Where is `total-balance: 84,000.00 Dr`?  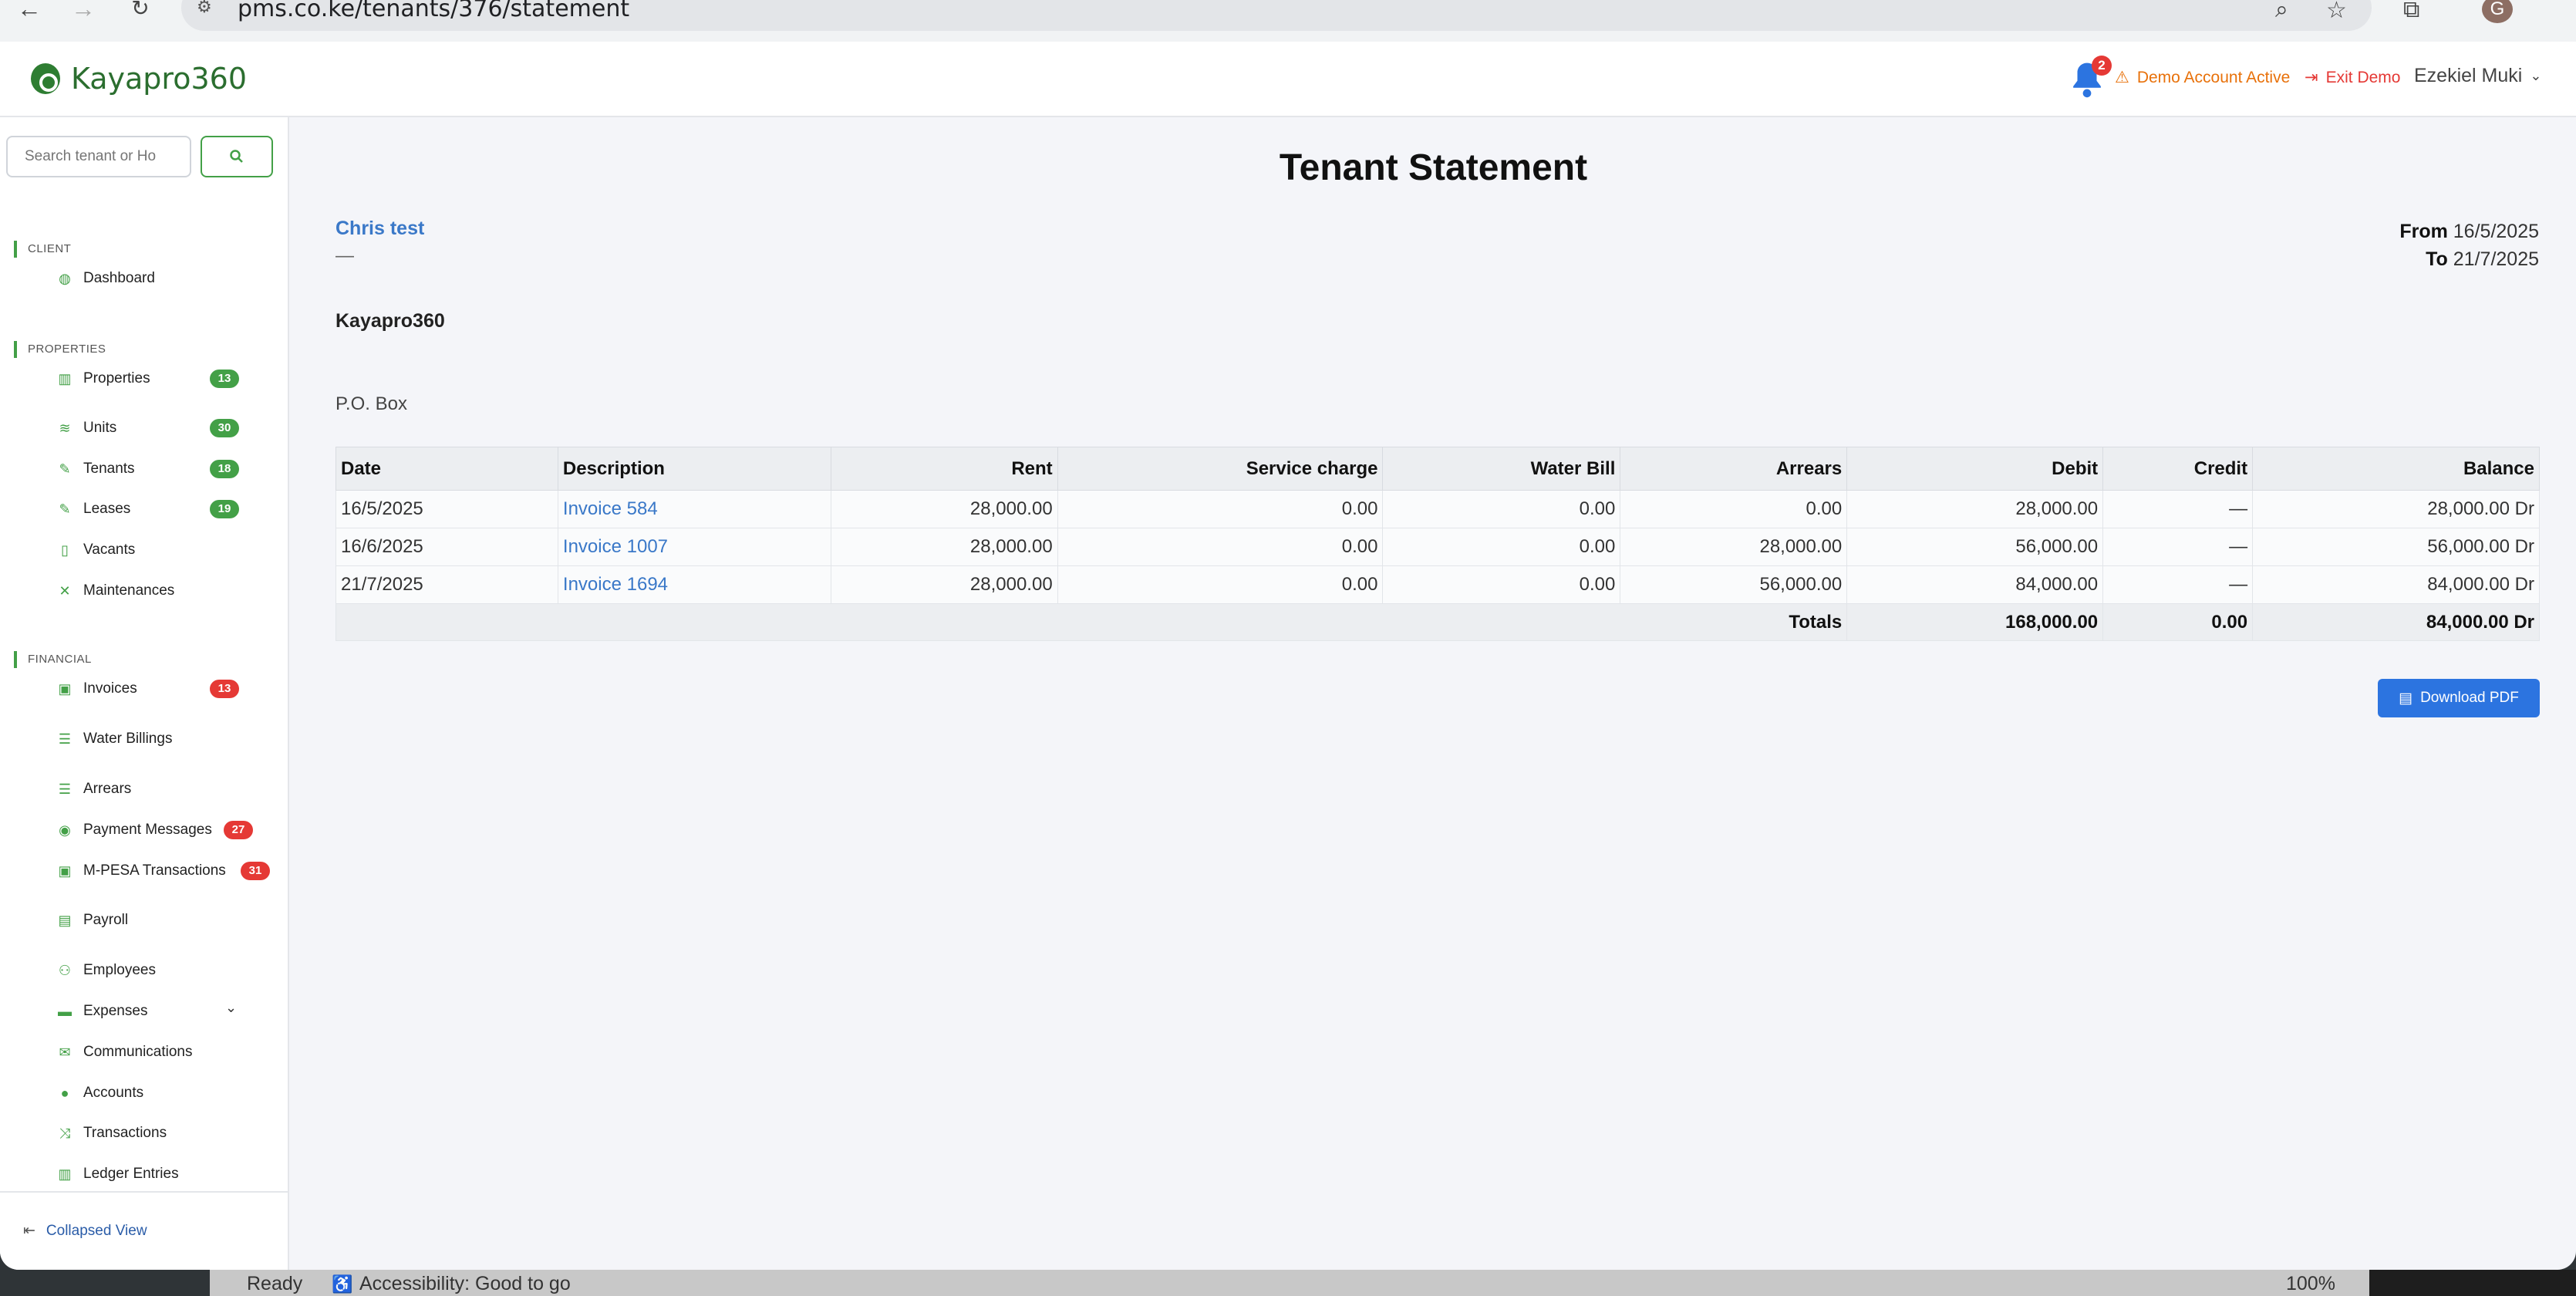 total-balance: 84,000.00 Dr is located at coordinates (2396, 622).